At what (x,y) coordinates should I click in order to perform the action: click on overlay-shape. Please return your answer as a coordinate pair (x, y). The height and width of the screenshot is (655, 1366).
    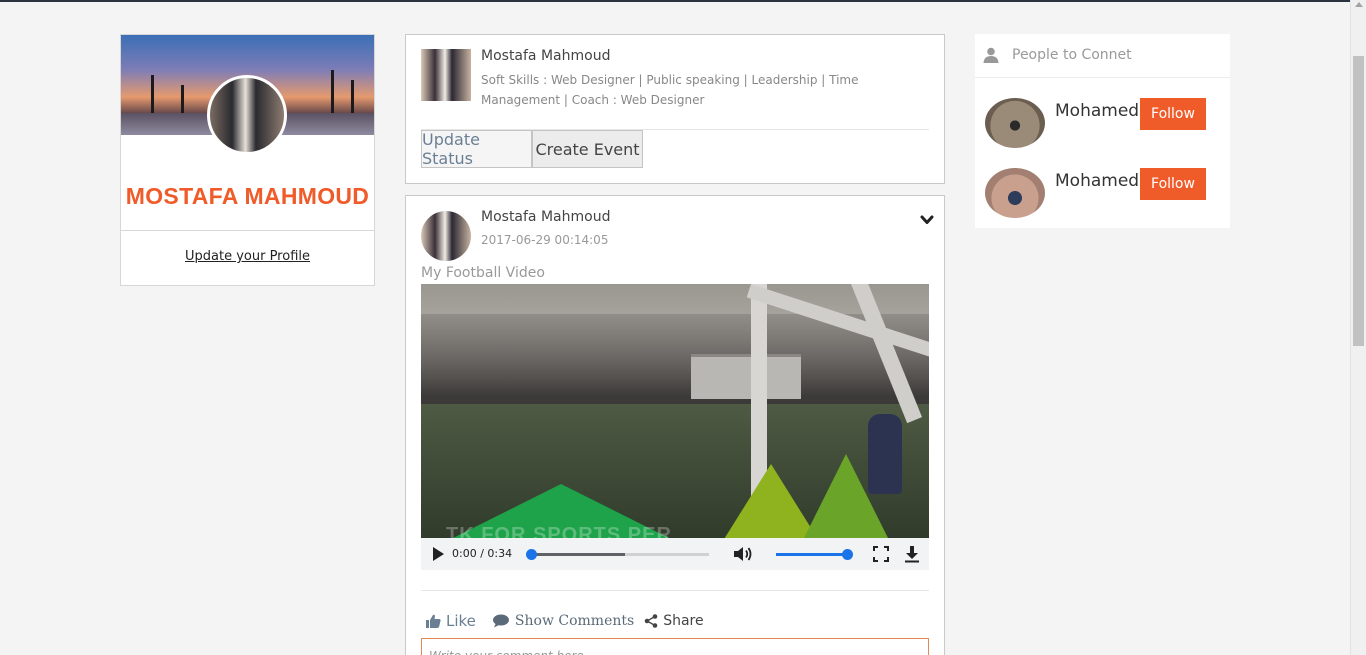
    Looking at the image, I should click on (846, 499).